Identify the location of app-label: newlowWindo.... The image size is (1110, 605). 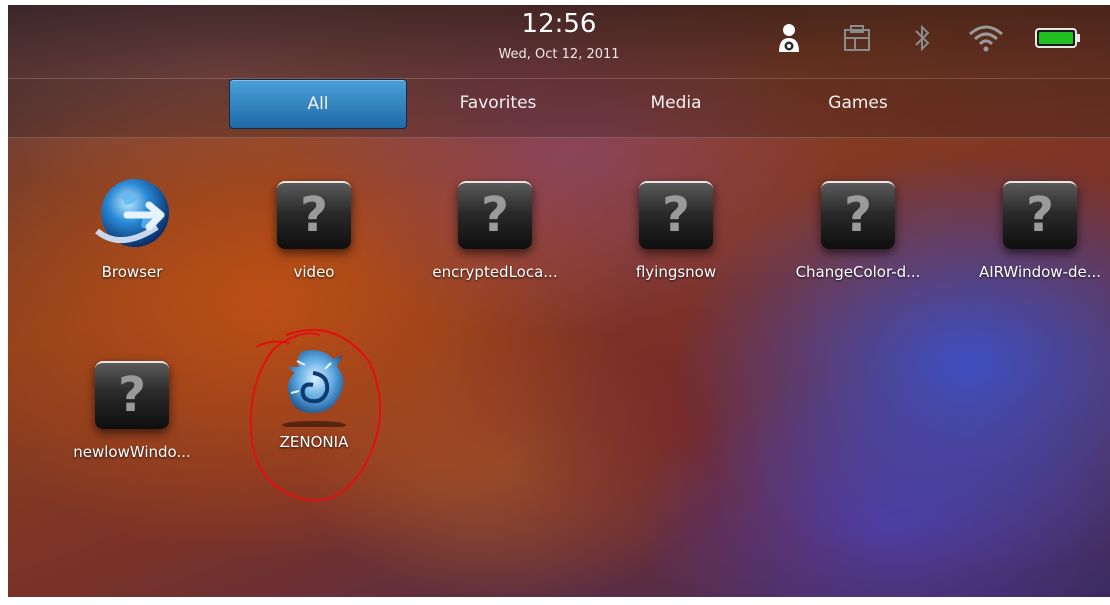
(132, 452).